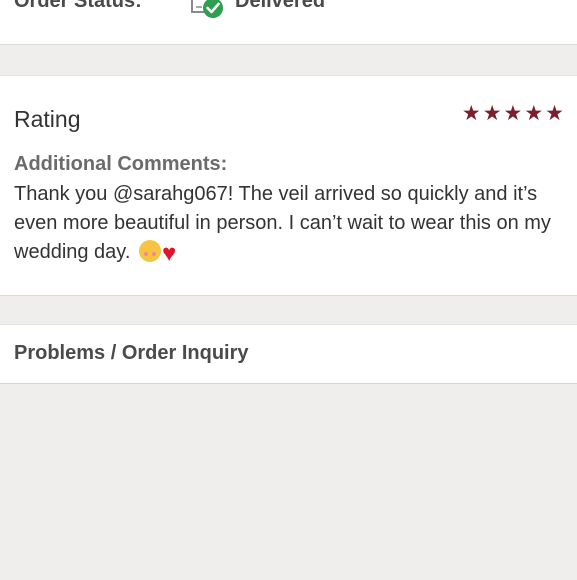 This screenshot has height=580, width=577. What do you see at coordinates (47, 119) in the screenshot?
I see `rating-title: Rating` at bounding box center [47, 119].